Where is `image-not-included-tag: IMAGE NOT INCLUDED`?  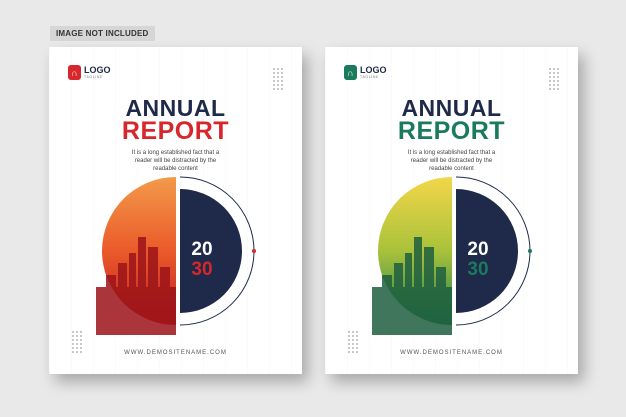 image-not-included-tag: IMAGE NOT INCLUDED is located at coordinates (102, 33).